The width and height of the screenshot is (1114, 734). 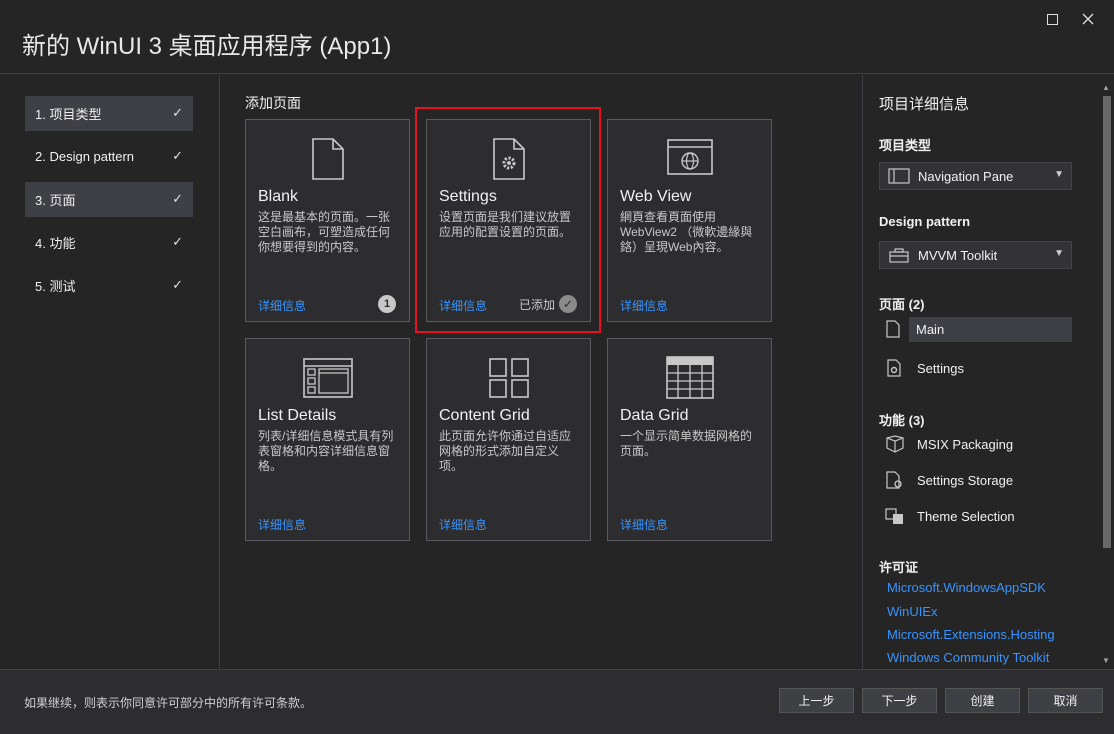 I want to click on feature-label: Theme Selection, so click(x=966, y=516).